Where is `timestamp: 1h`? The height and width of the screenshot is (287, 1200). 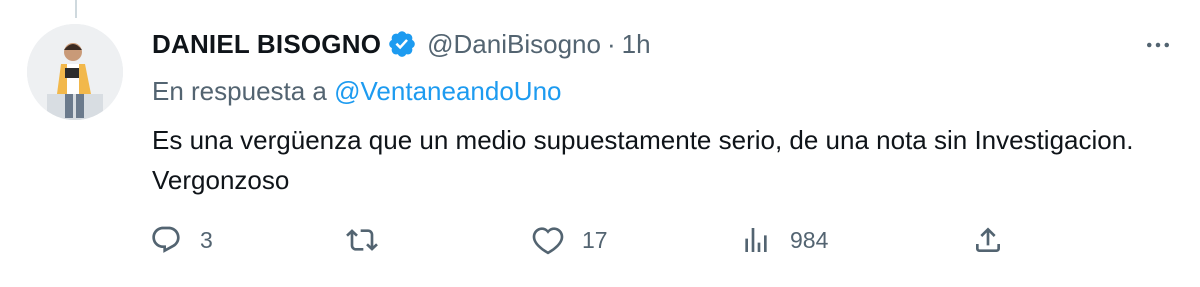
timestamp: 1h is located at coordinates (636, 44).